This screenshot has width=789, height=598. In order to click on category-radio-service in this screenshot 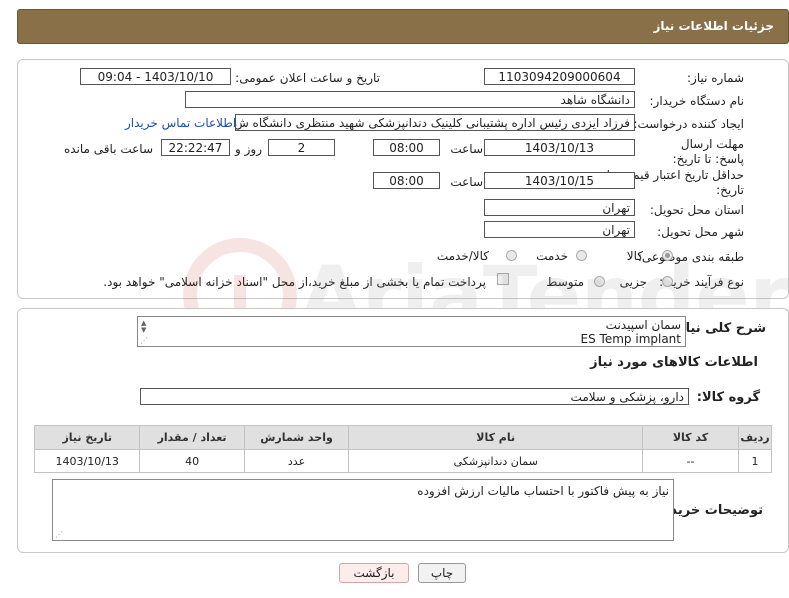, I will do `click(581, 255)`.